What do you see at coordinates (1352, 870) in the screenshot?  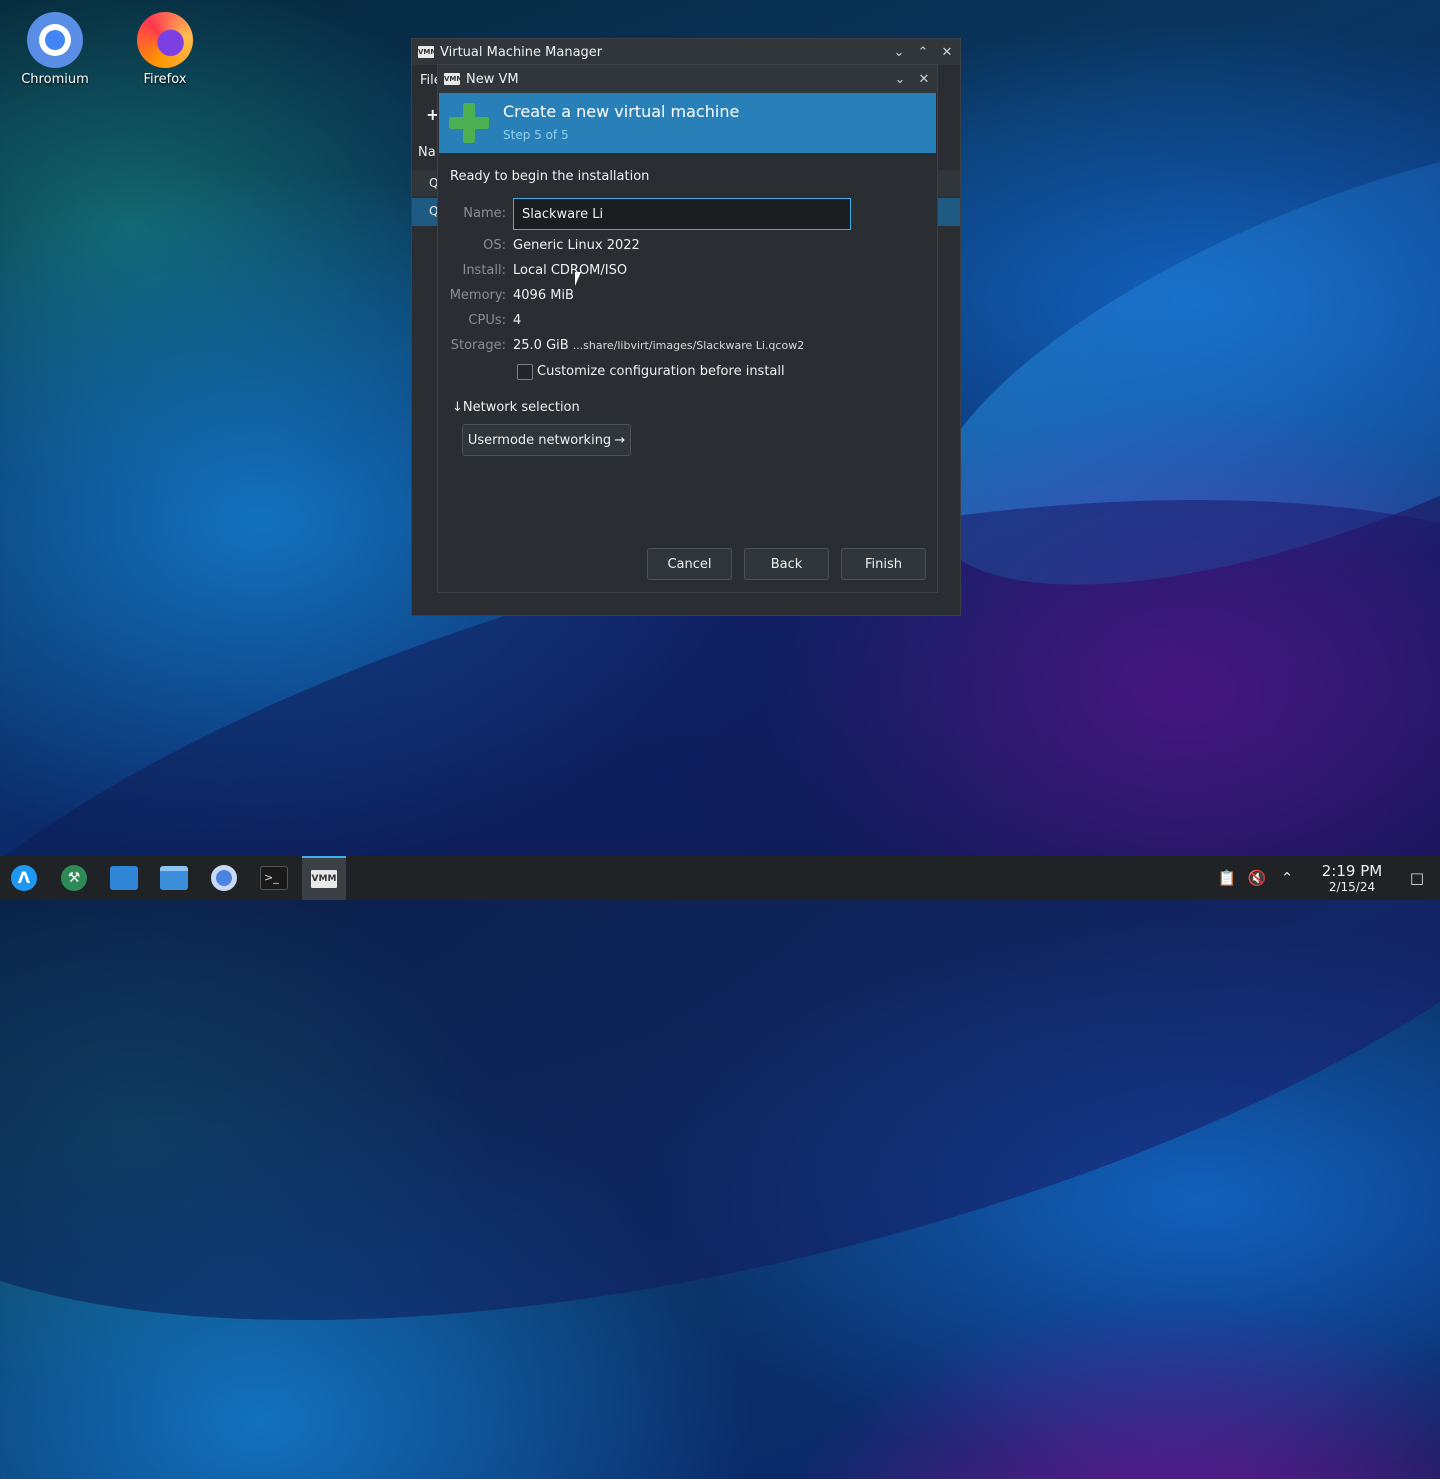 I see `clock-time: 2:19 PM` at bounding box center [1352, 870].